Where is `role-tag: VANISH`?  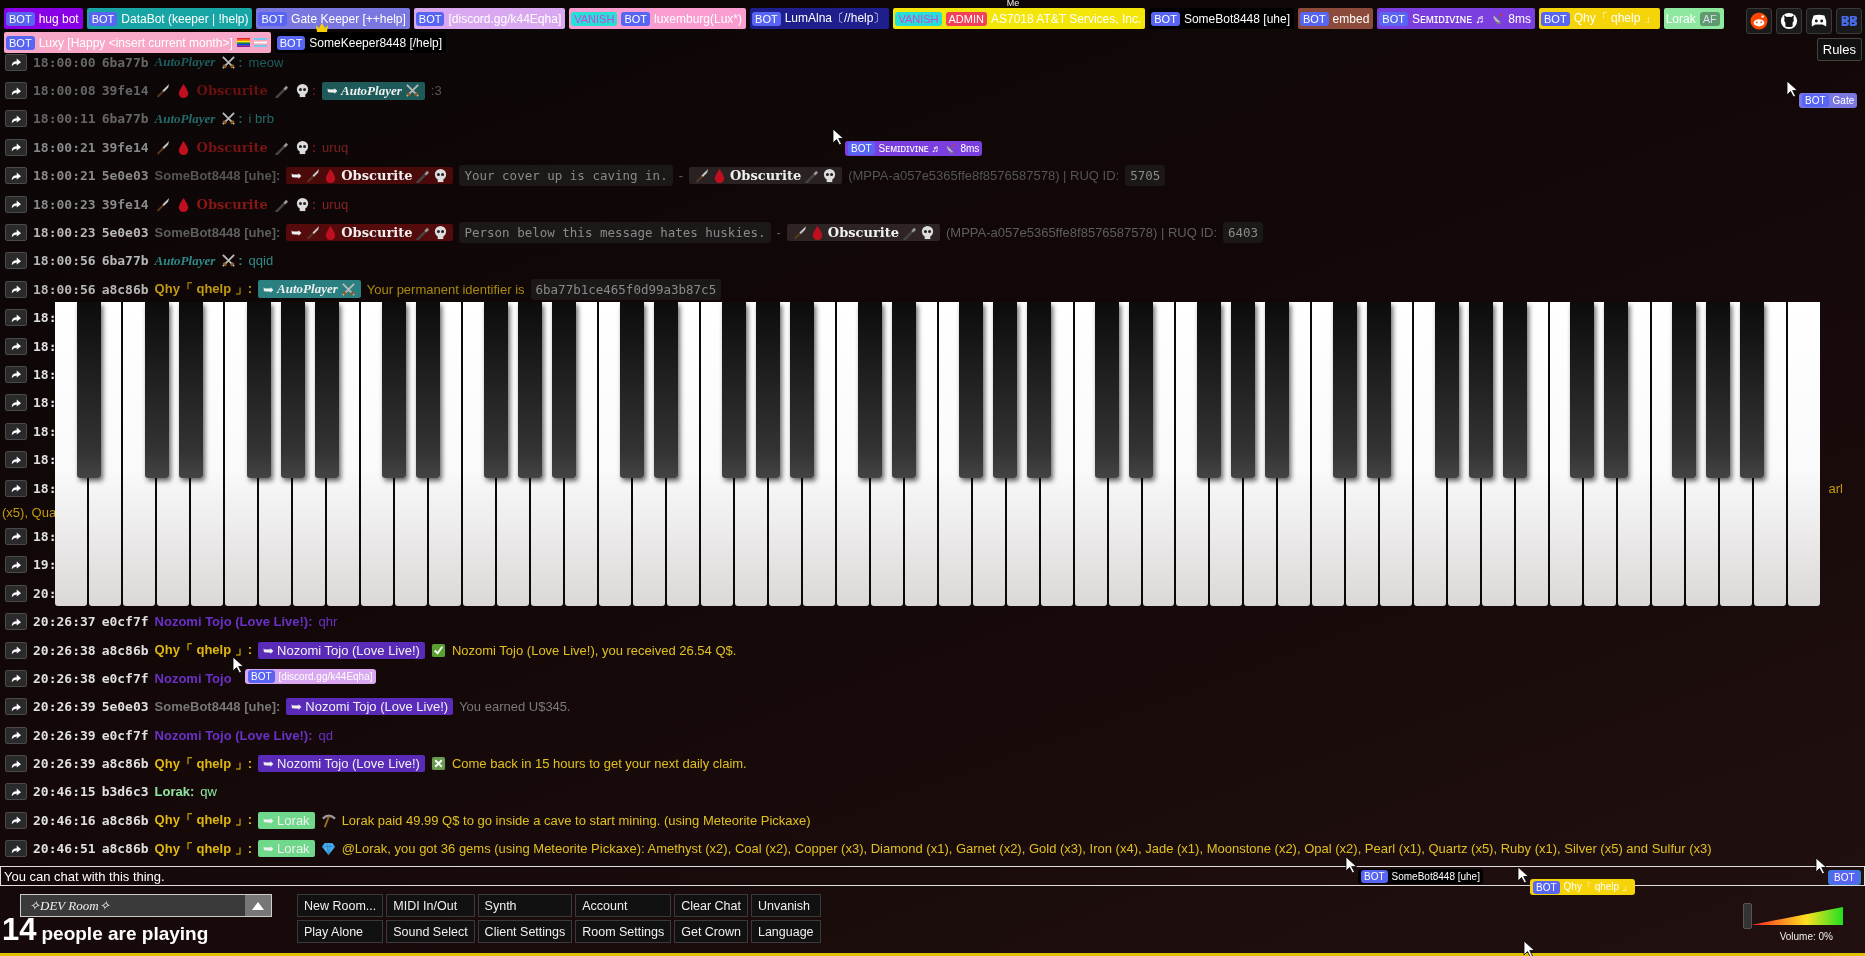 role-tag: VANISH is located at coordinates (918, 18).